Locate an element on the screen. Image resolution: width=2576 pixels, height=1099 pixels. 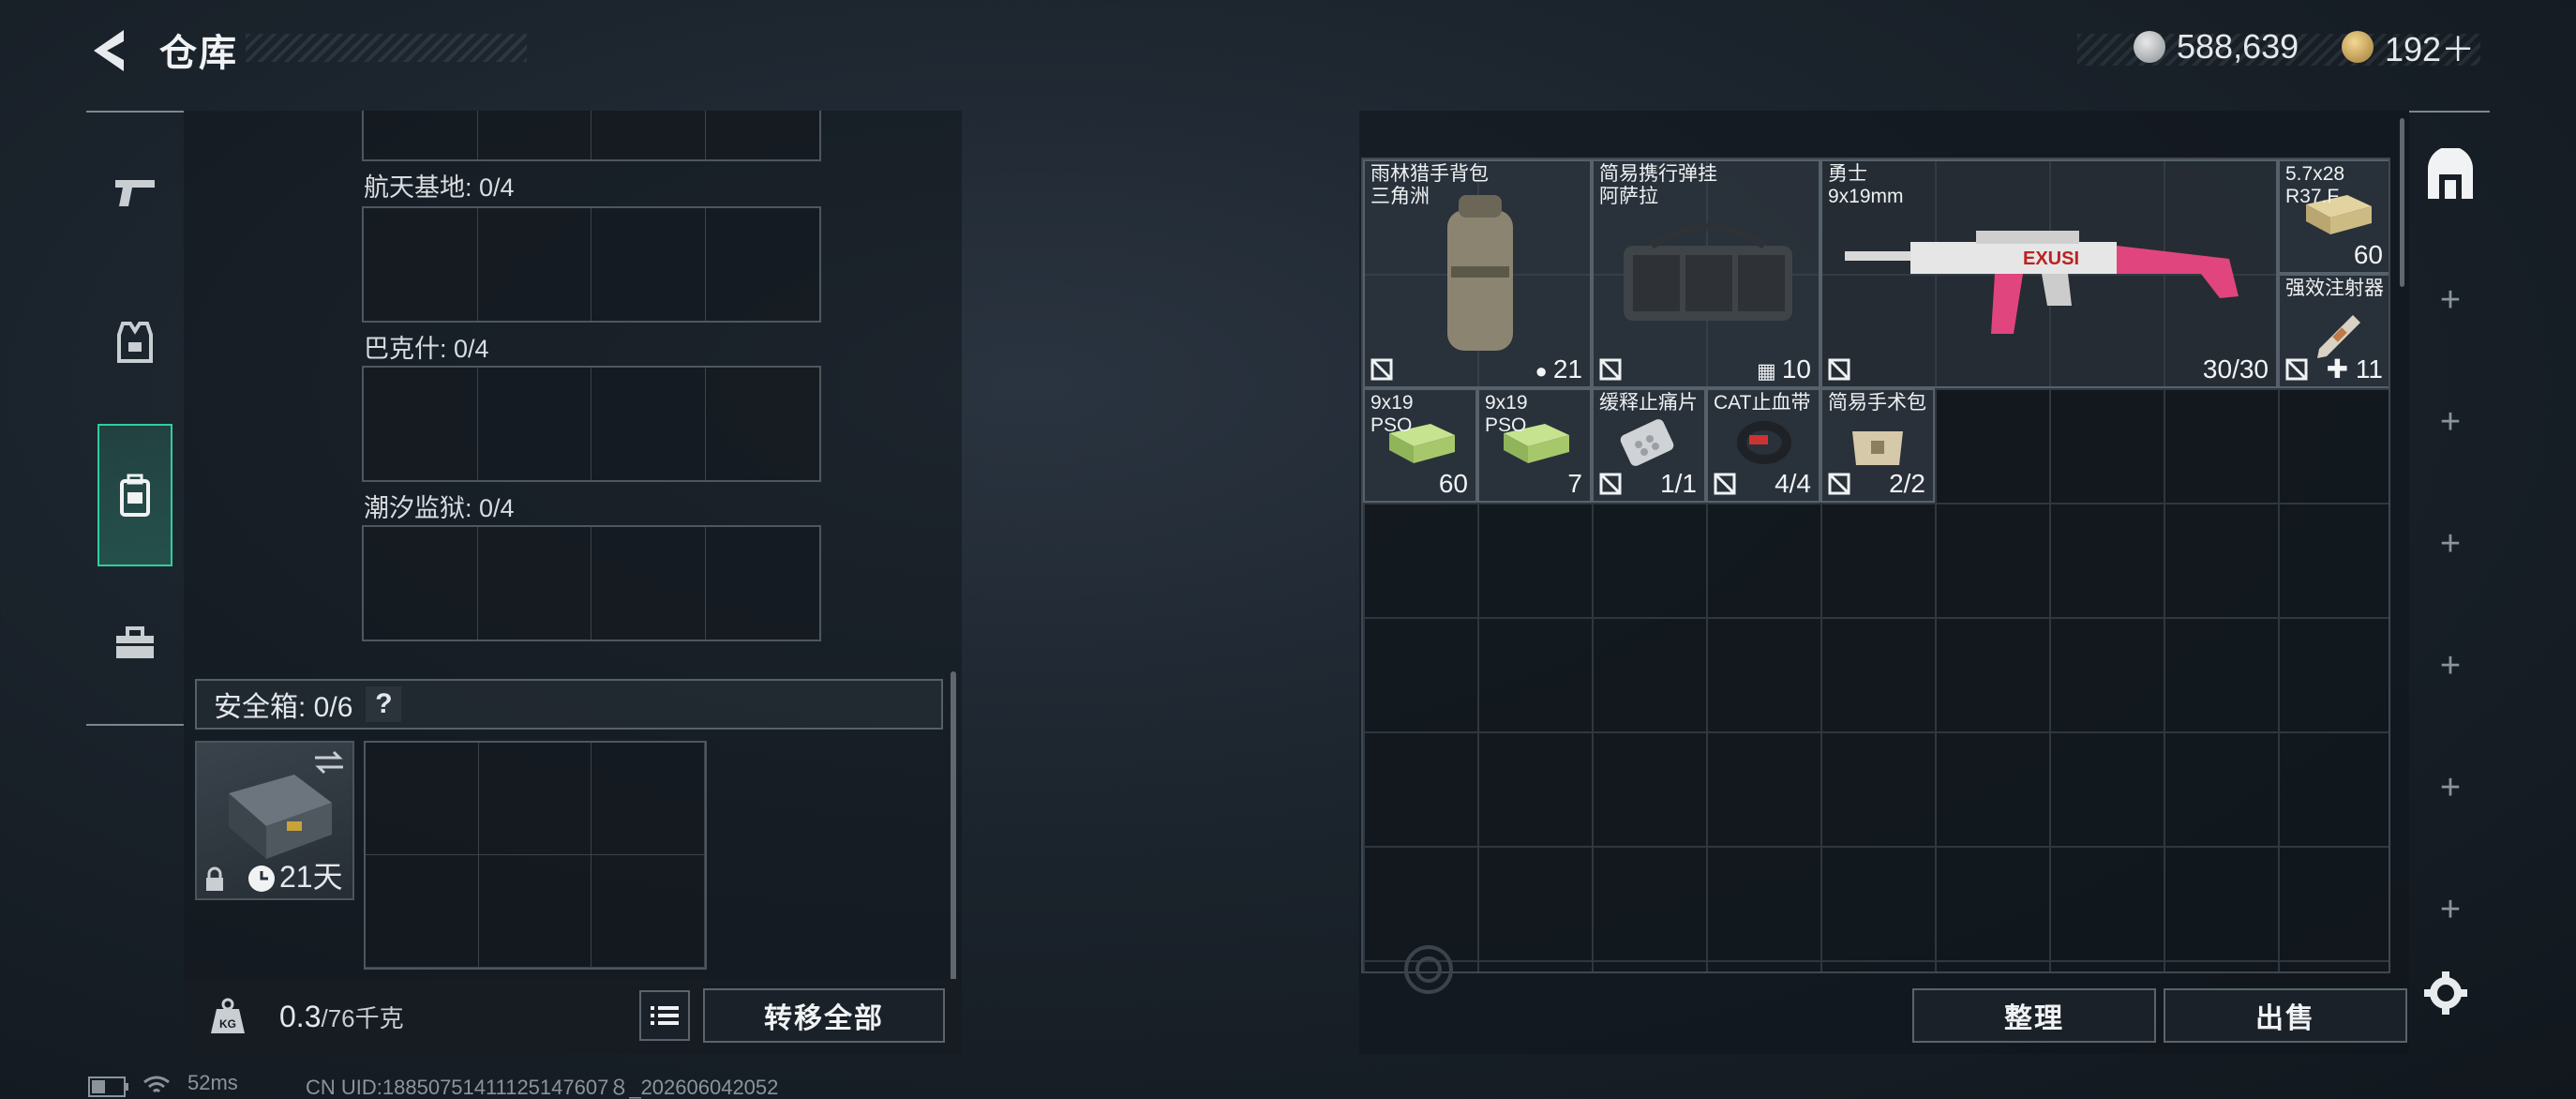
list-view-button is located at coordinates (665, 1015).